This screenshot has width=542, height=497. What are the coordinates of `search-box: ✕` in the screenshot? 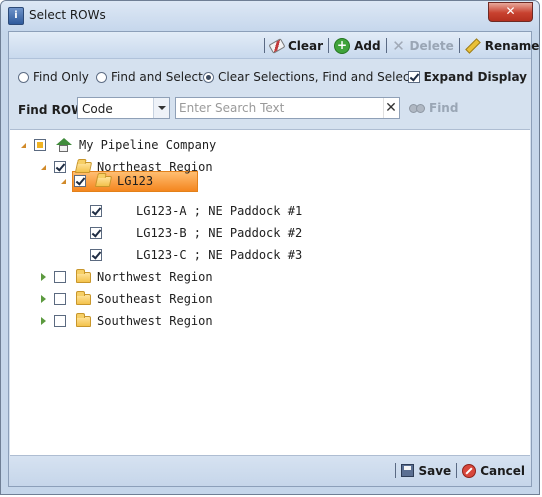 It's located at (287, 108).